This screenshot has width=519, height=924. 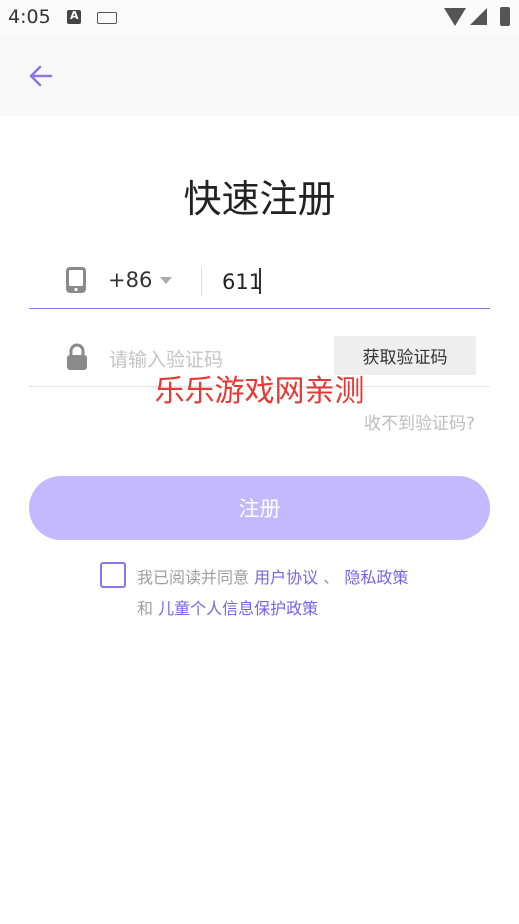 I want to click on child-privacy-policy-link: 儿童个人信息保护政策, so click(x=238, y=608).